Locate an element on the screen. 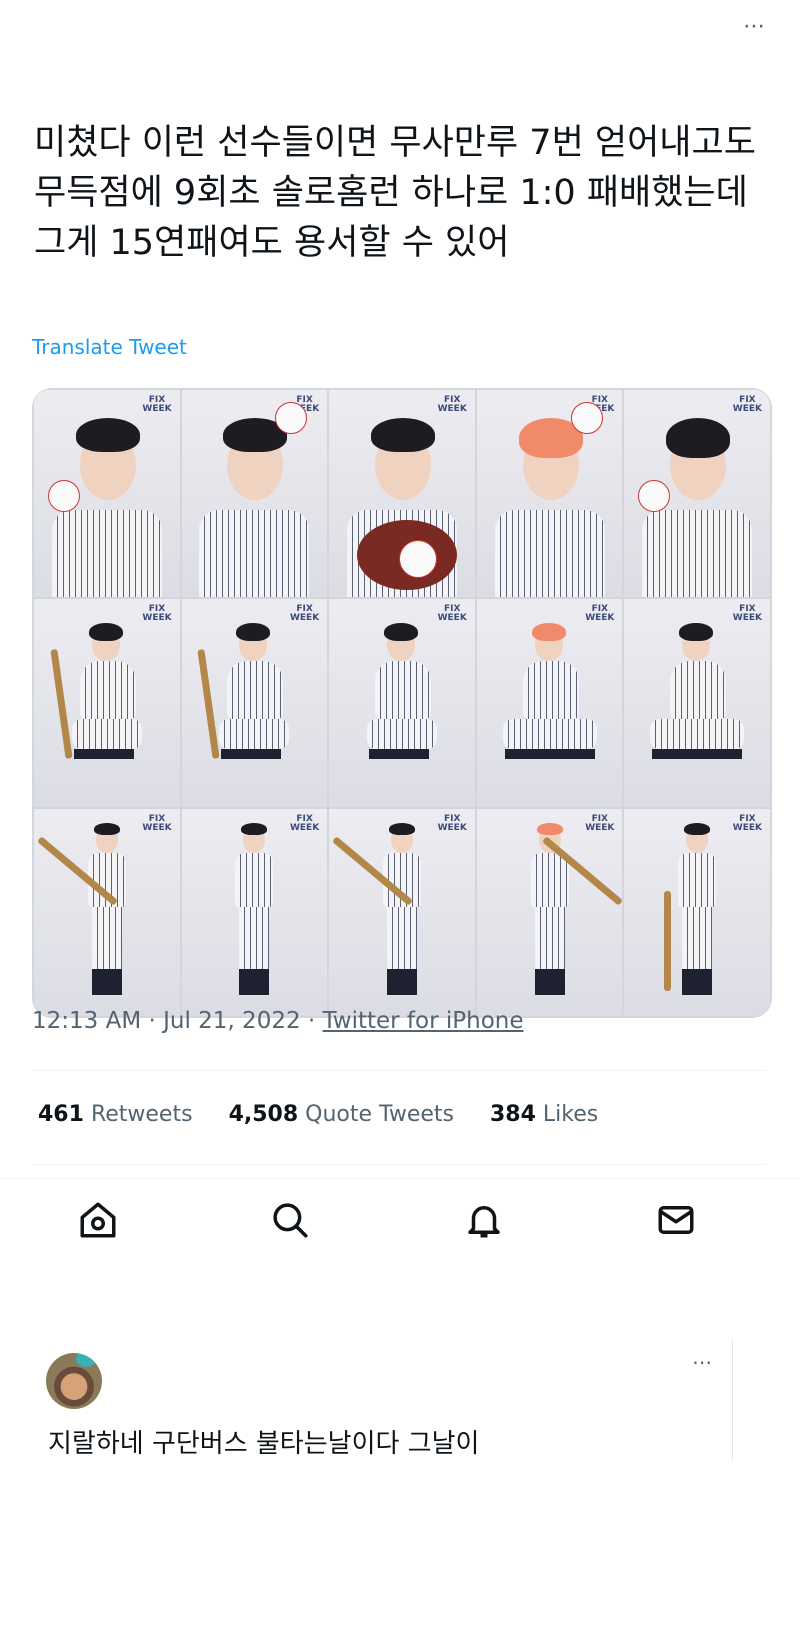 The height and width of the screenshot is (1633, 800). notifications-icon is located at coordinates (484, 1222).